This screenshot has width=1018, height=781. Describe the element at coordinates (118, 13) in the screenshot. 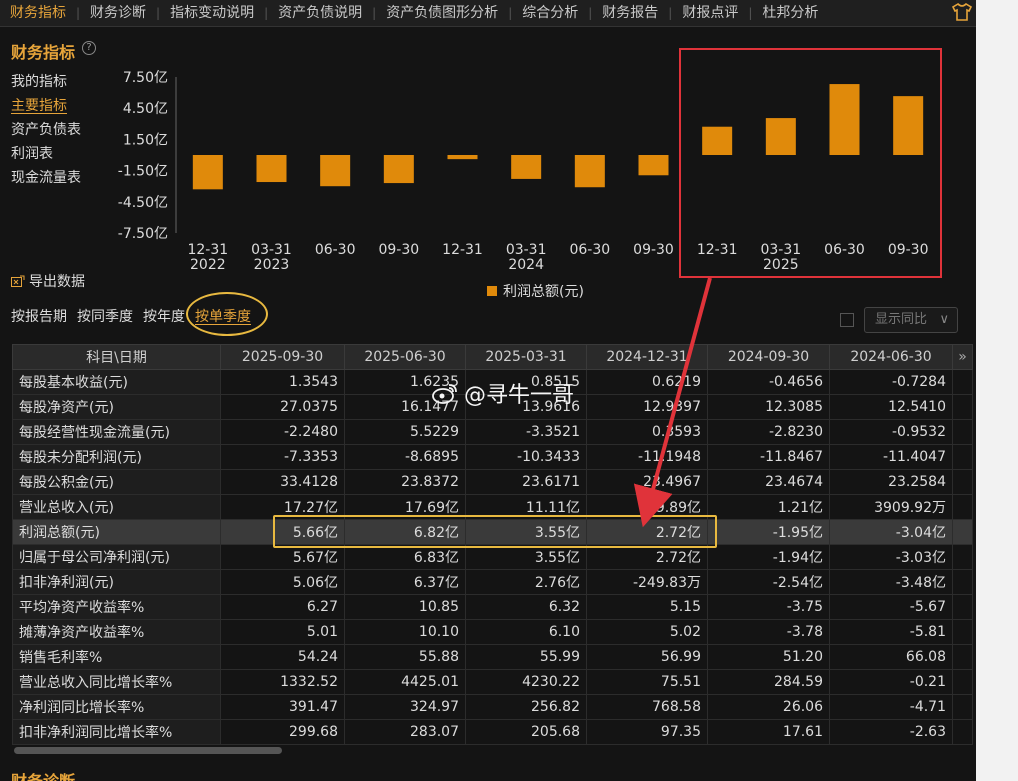

I see `nav-tab-1: 财务诊断` at that location.